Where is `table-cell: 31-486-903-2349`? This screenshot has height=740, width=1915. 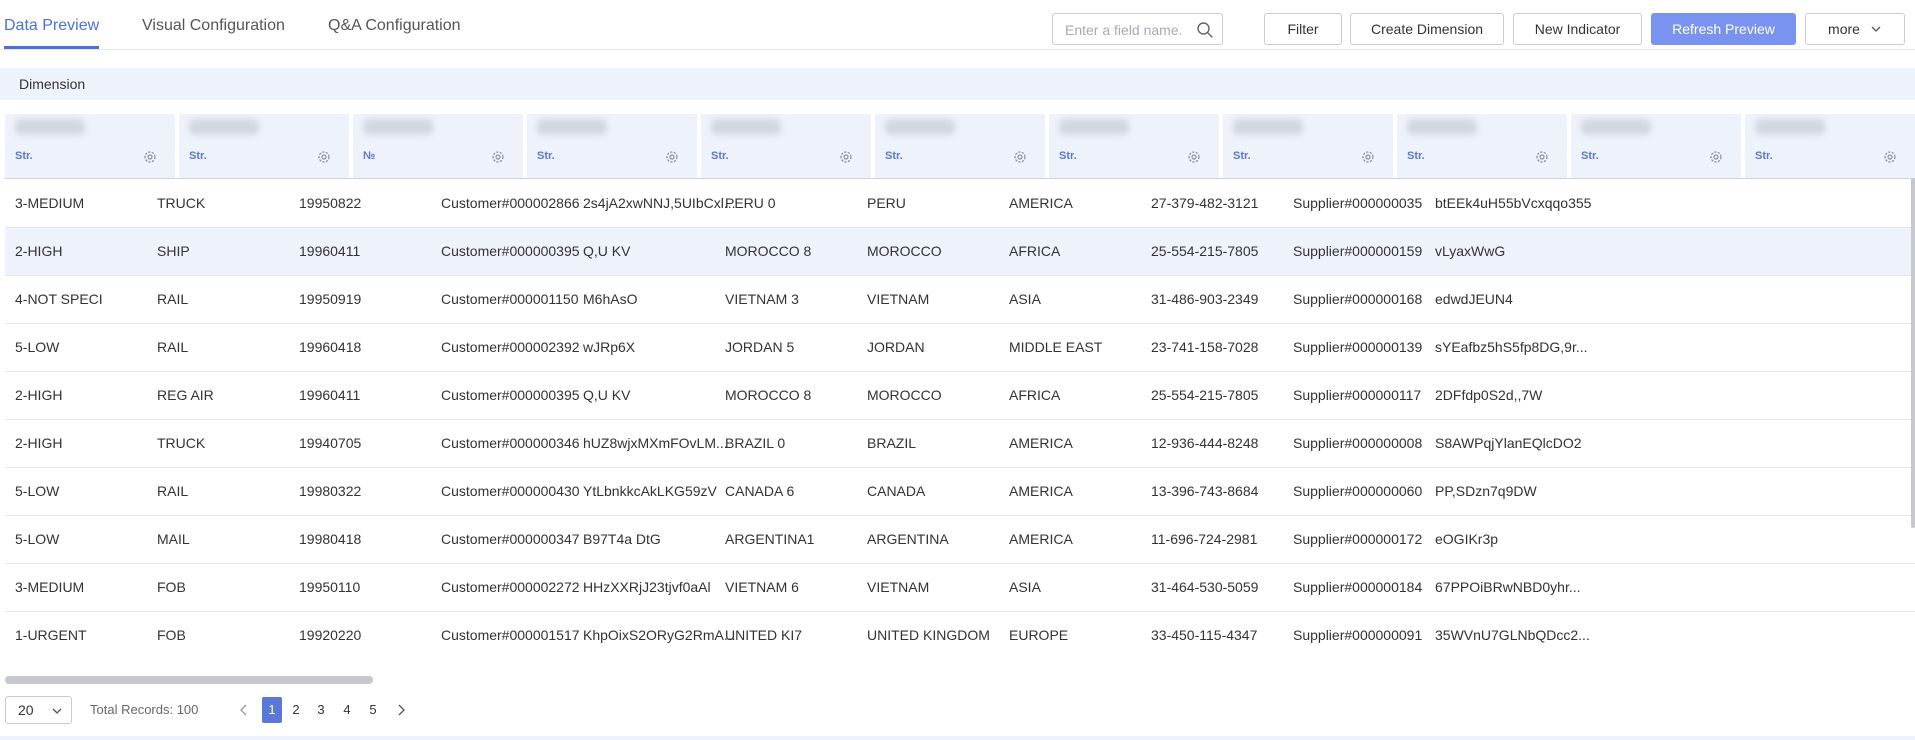
table-cell: 31-486-903-2349 is located at coordinates (1205, 299).